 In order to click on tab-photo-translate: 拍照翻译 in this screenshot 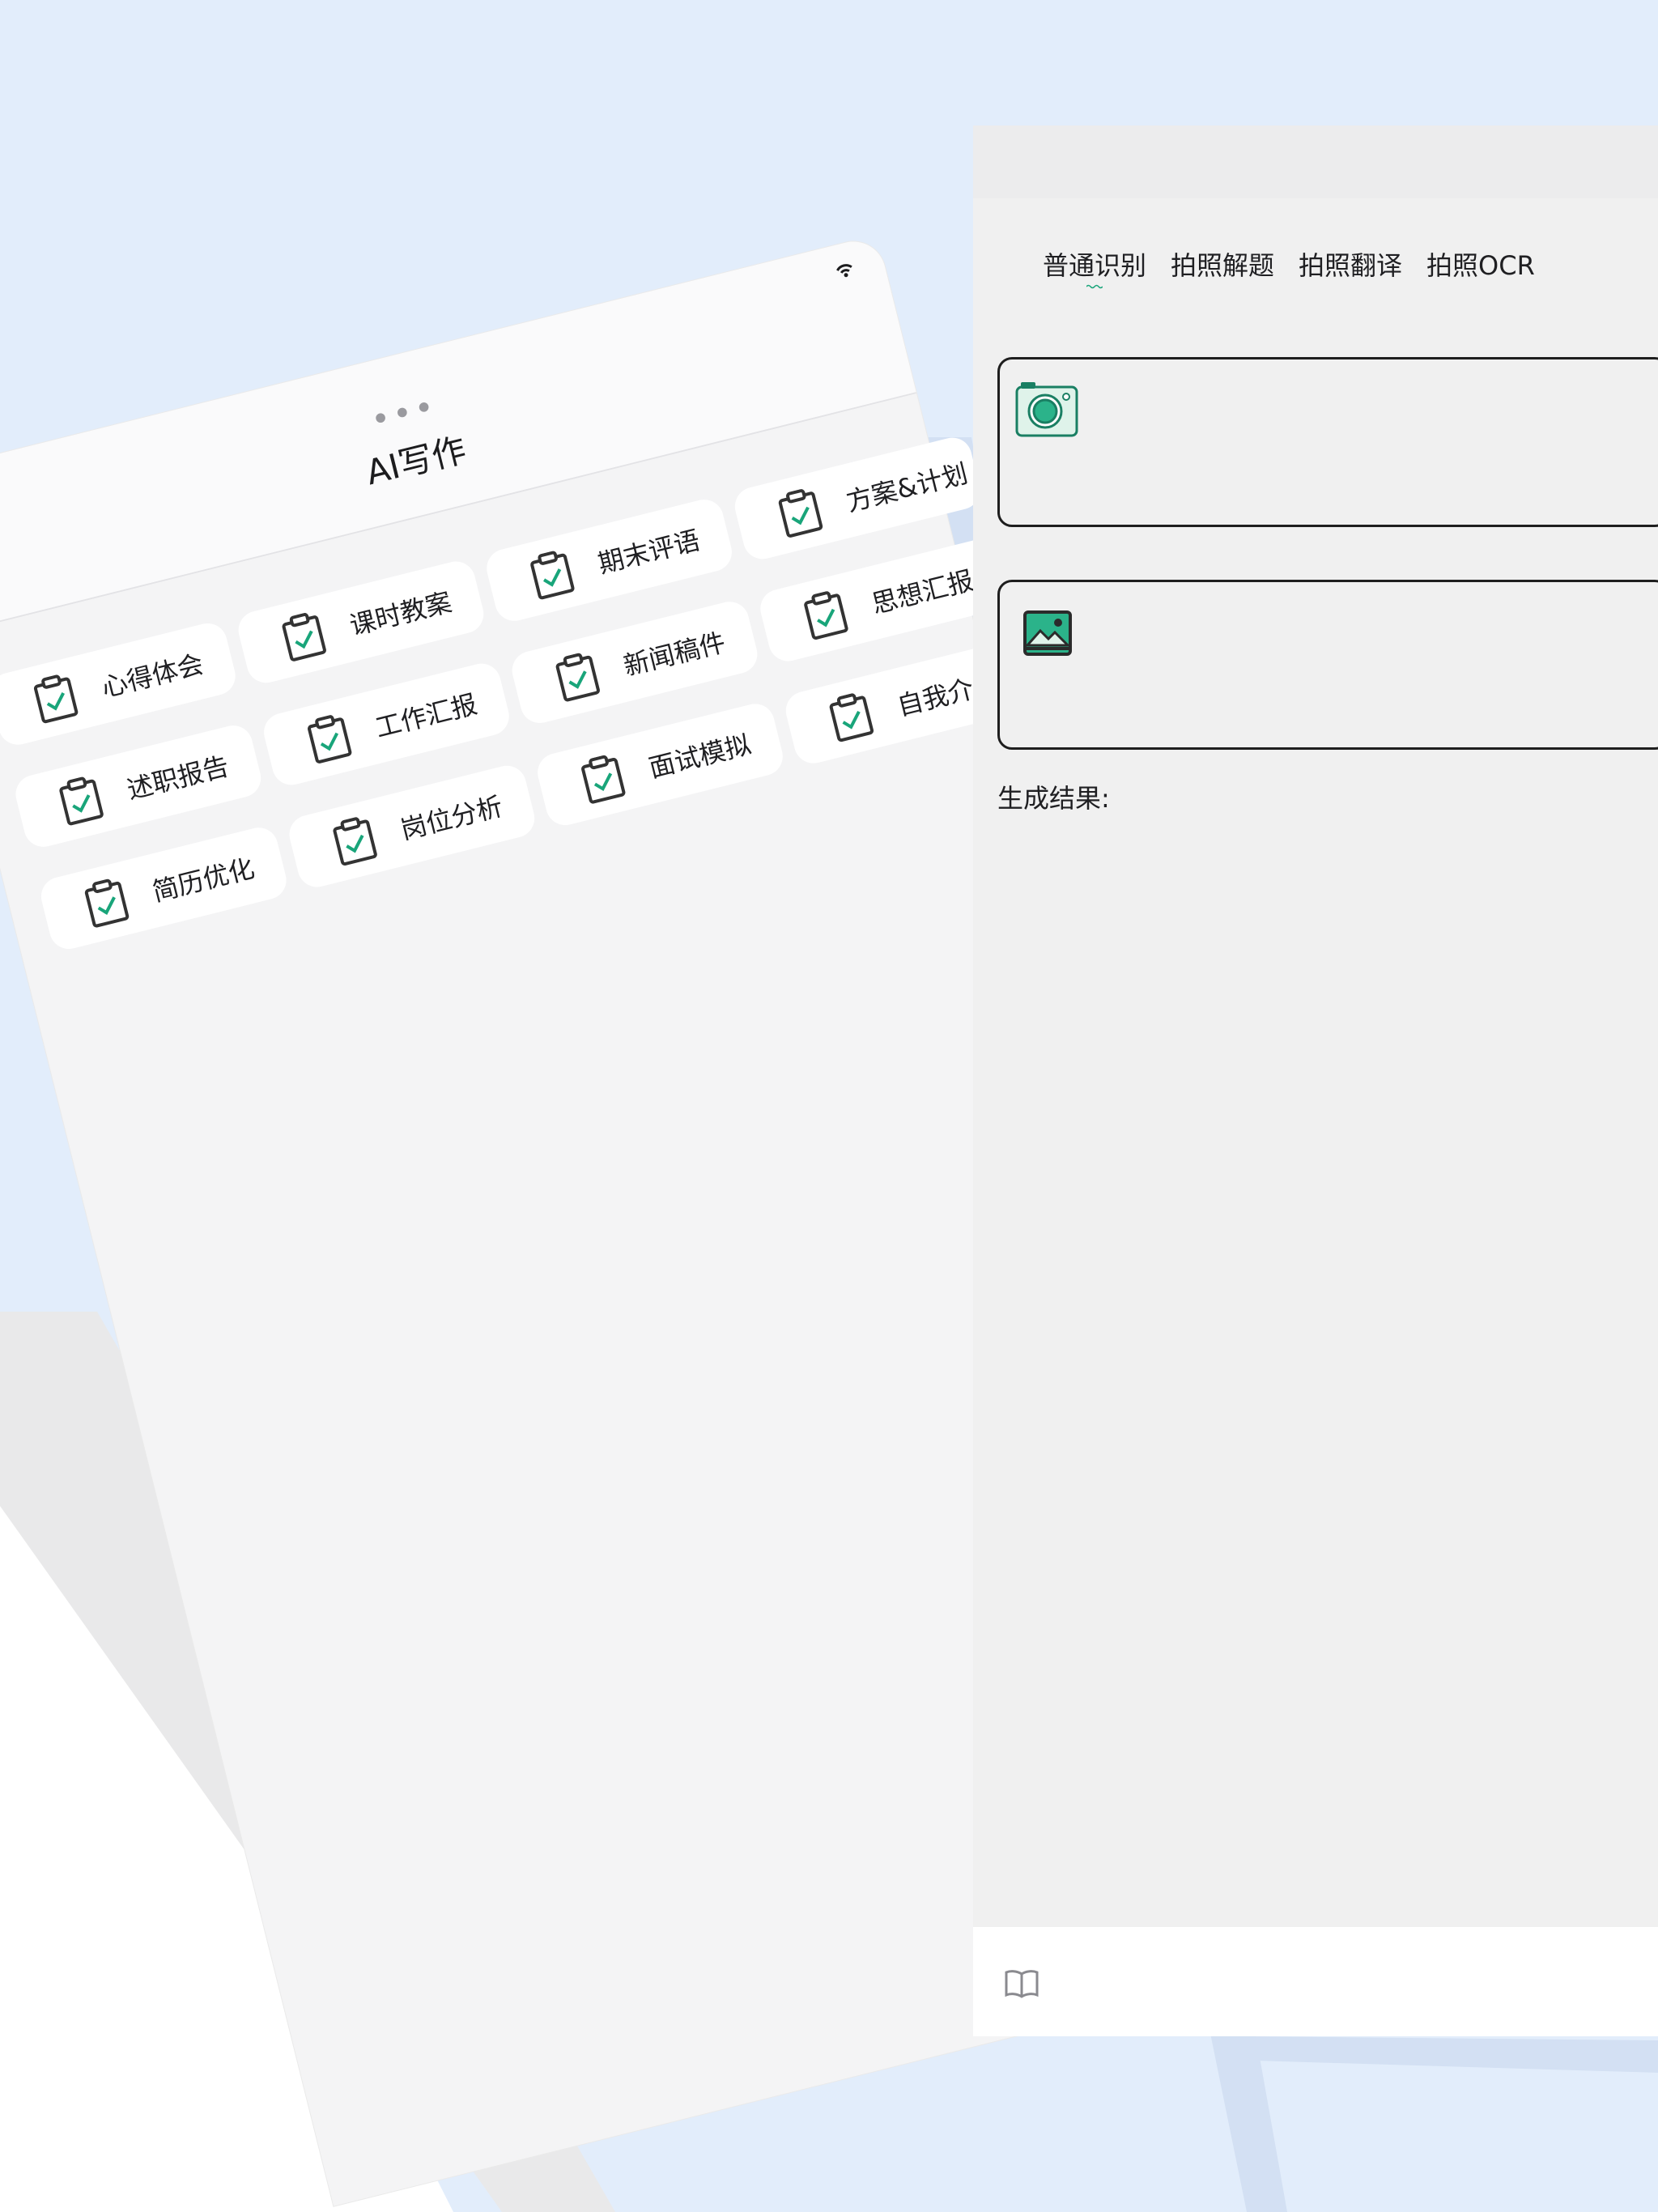, I will do `click(1350, 264)`.